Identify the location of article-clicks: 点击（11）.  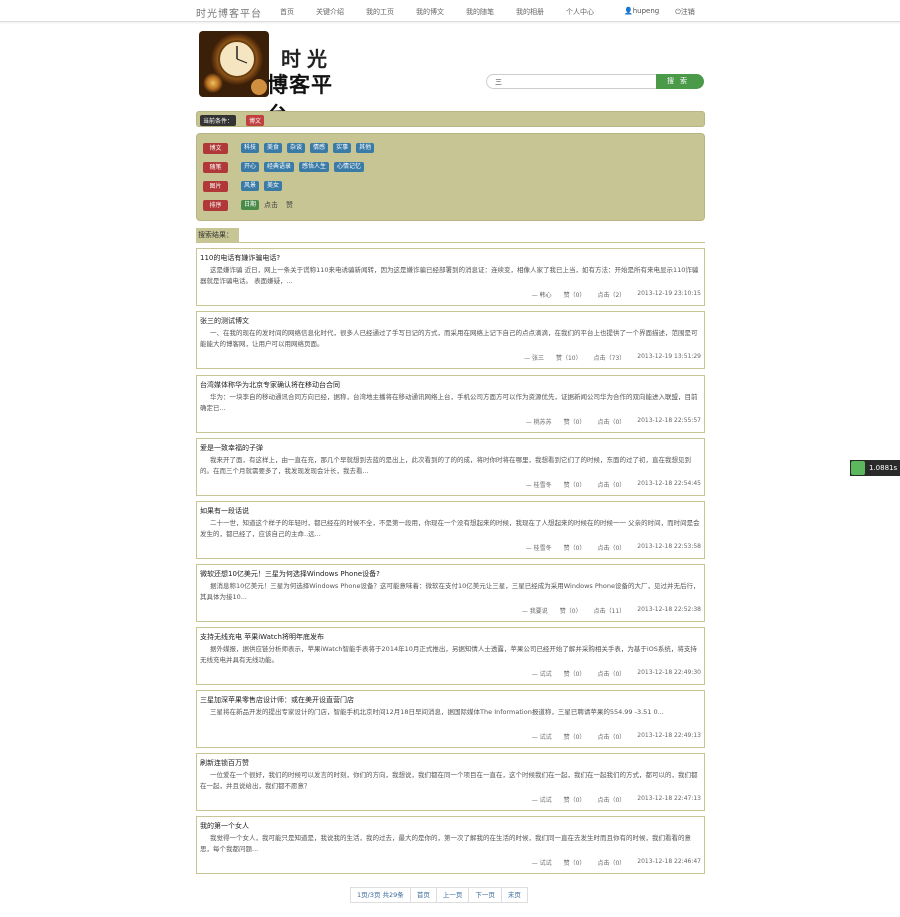
(609, 611).